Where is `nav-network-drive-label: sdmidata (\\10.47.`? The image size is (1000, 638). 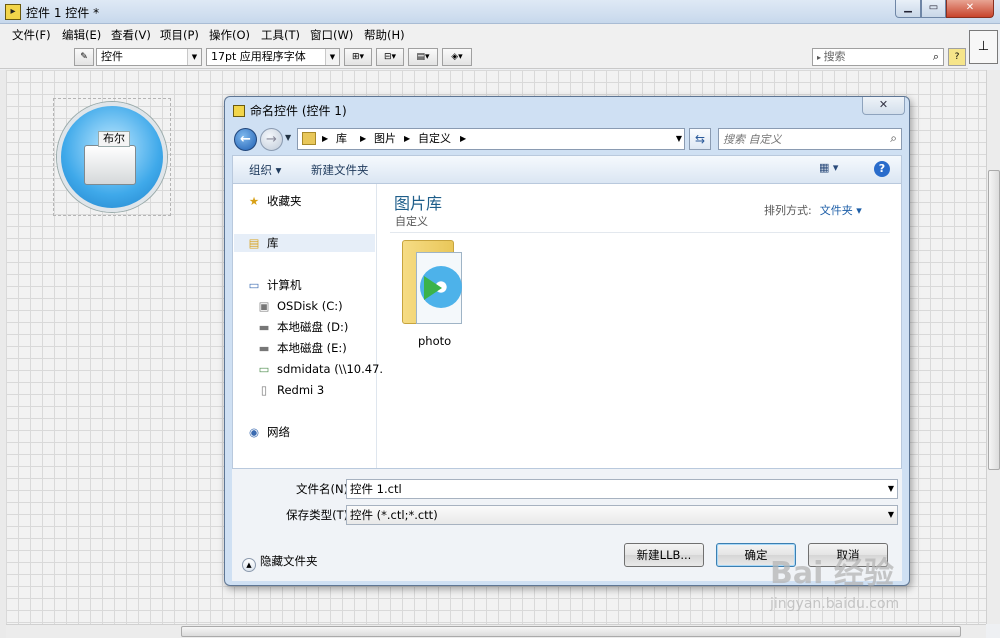
nav-network-drive-label: sdmidata (\\10.47. is located at coordinates (330, 369).